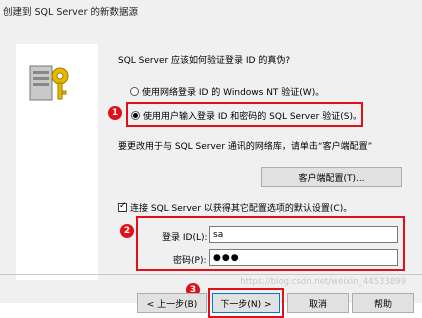 Image resolution: width=422 pixels, height=318 pixels. Describe the element at coordinates (172, 303) in the screenshot. I see `back-button: < 上一步(B)` at that location.